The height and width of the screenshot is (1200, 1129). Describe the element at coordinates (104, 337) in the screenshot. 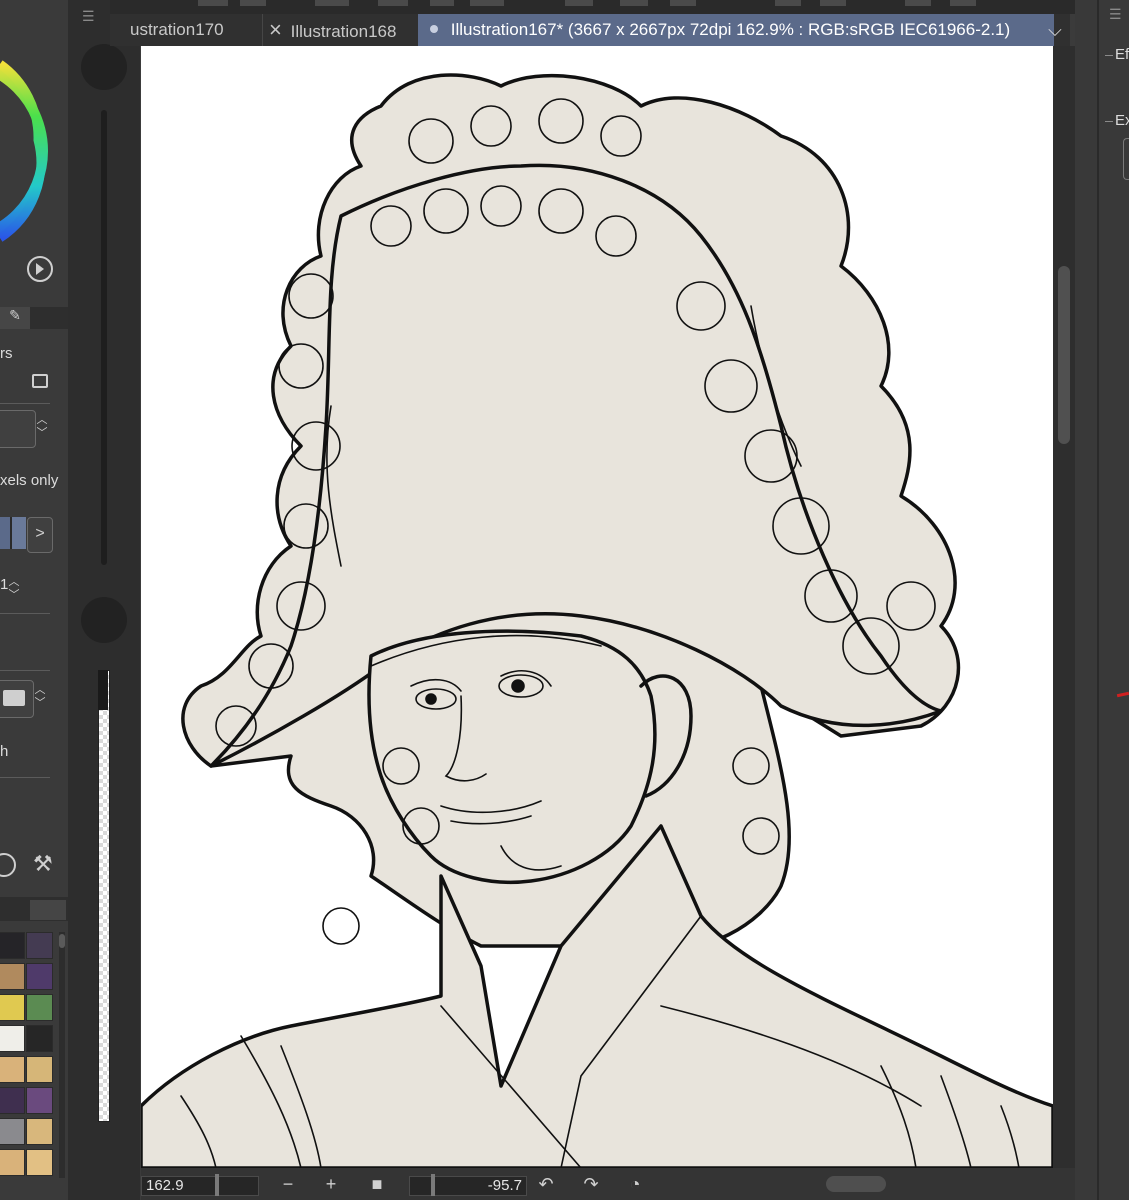

I see `brush-size-slider` at that location.